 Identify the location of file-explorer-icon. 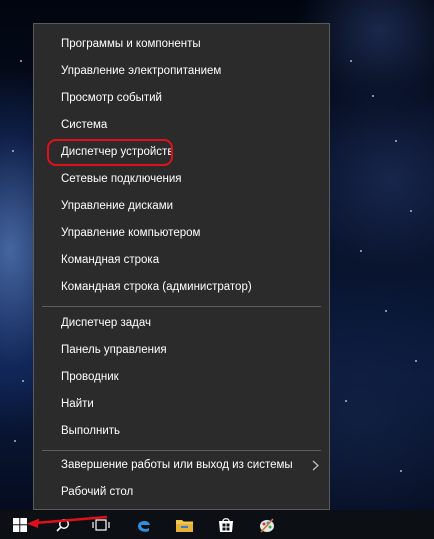
(184, 524).